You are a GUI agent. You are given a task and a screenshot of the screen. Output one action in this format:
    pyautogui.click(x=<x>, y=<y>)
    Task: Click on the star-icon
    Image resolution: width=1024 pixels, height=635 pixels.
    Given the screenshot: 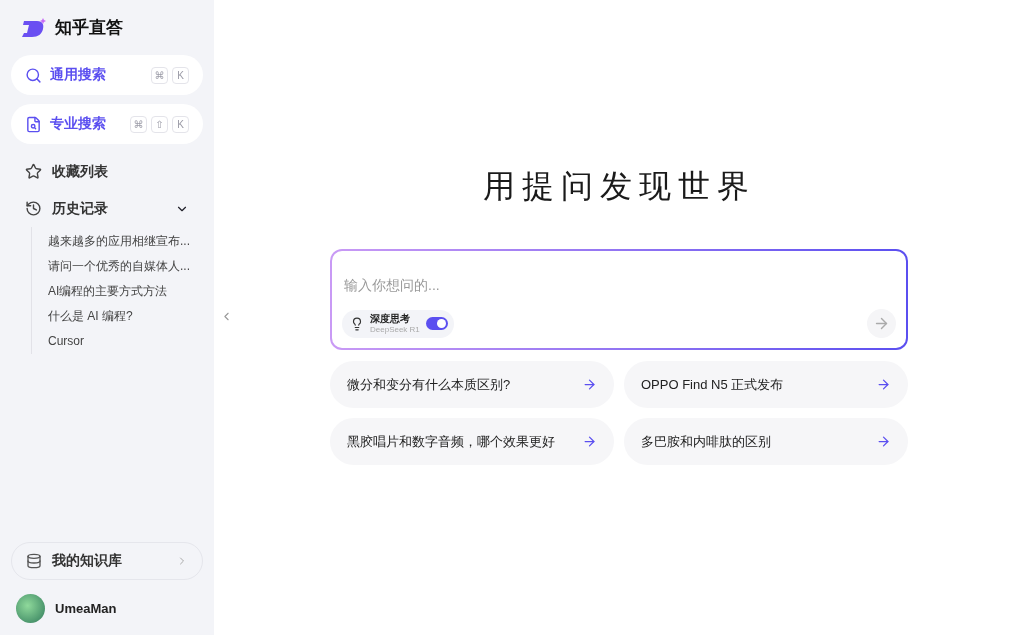 What is the action you would take?
    pyautogui.click(x=33, y=171)
    